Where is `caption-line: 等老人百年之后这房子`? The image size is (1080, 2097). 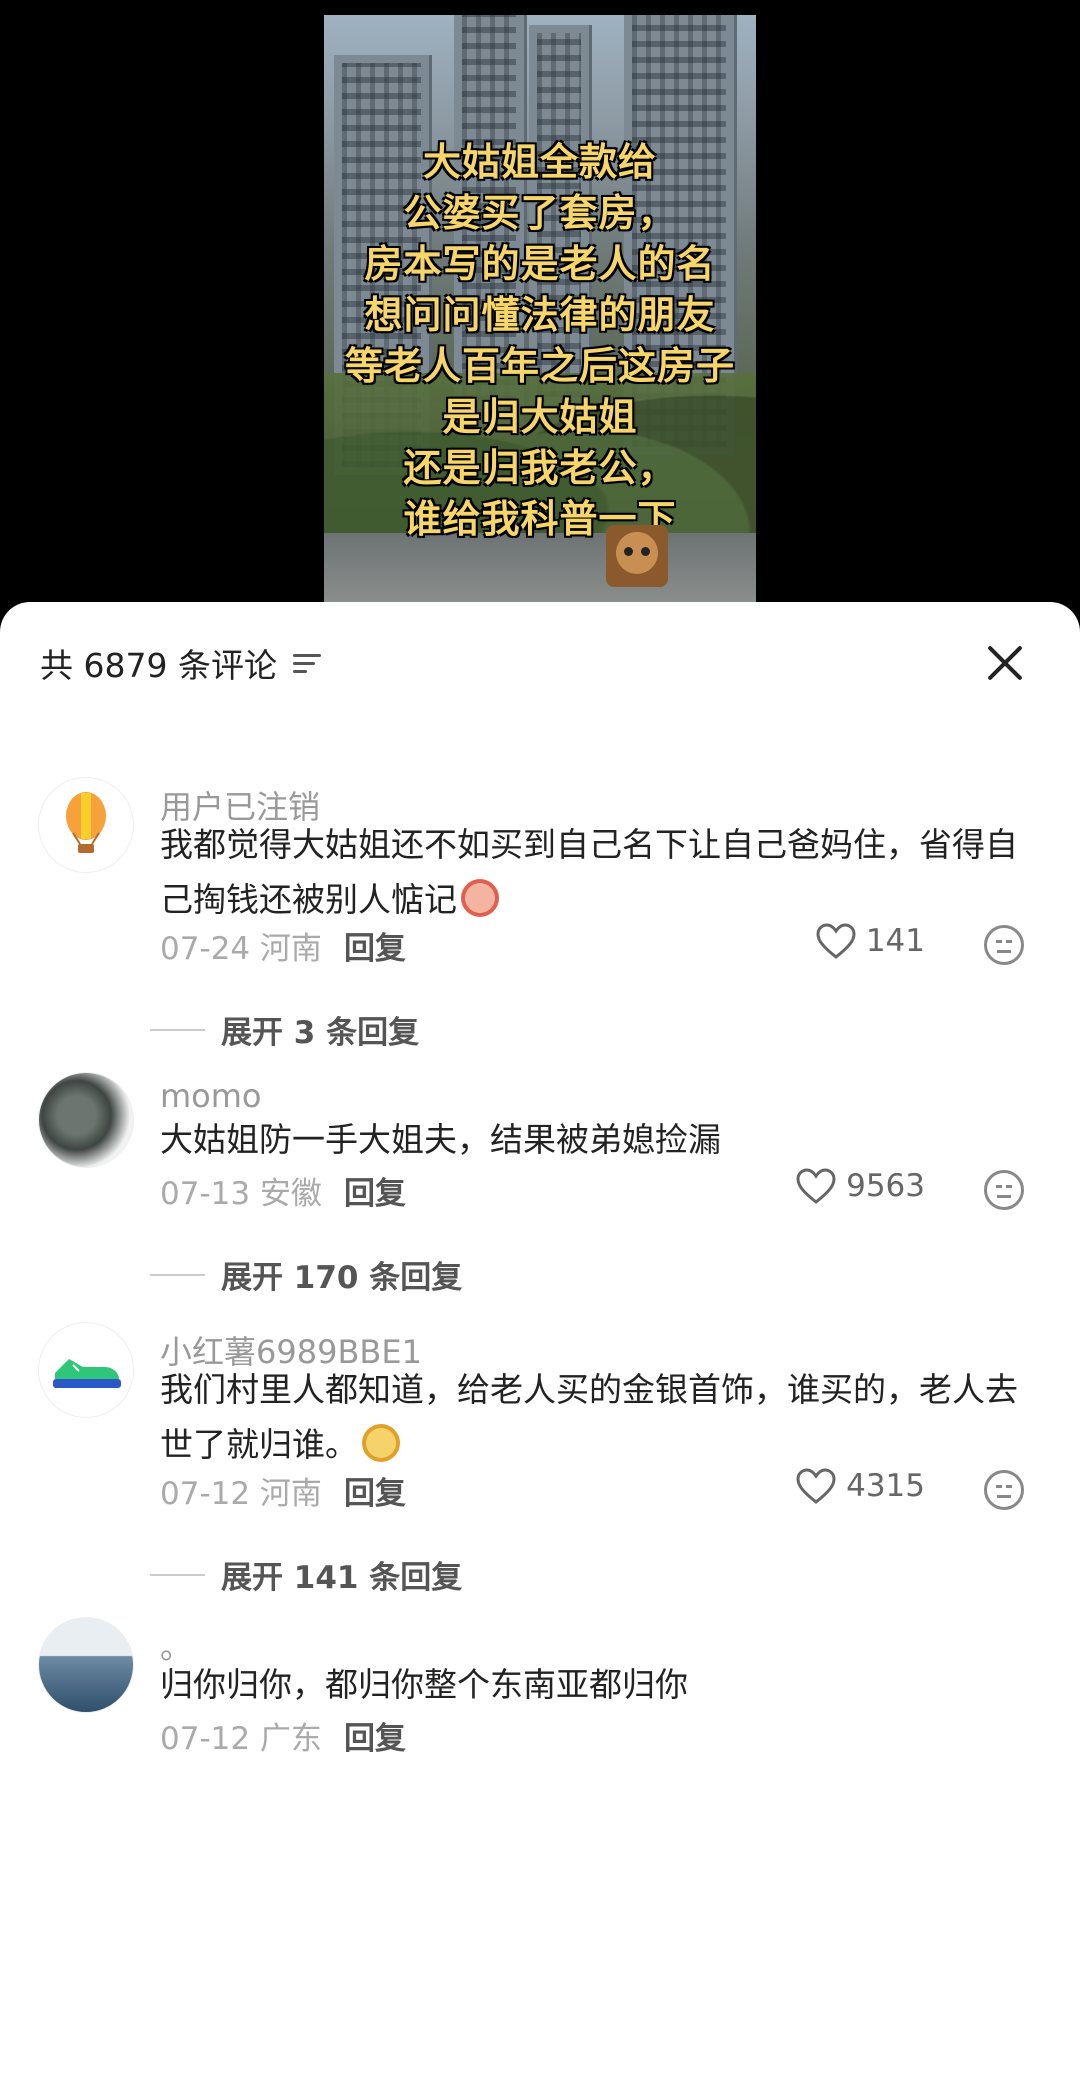 caption-line: 等老人百年之后这房子 is located at coordinates (539, 366).